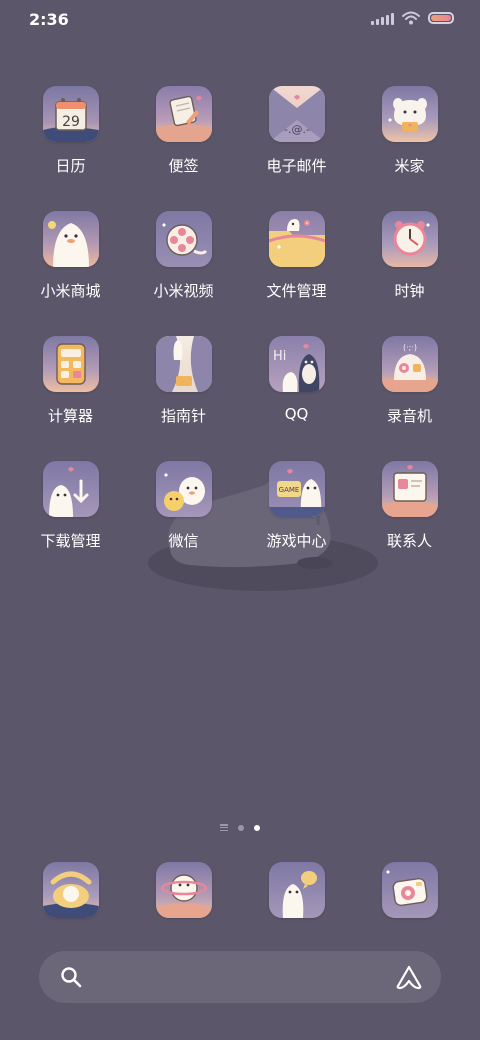 The width and height of the screenshot is (480, 1040). What do you see at coordinates (71, 977) in the screenshot?
I see `search-icon` at bounding box center [71, 977].